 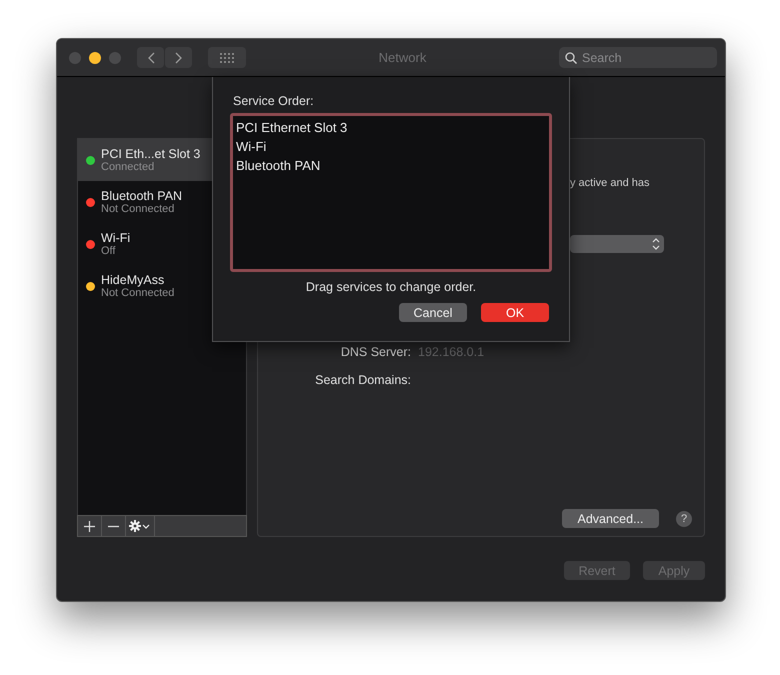 I want to click on field-label: Search Domains:, so click(x=362, y=380).